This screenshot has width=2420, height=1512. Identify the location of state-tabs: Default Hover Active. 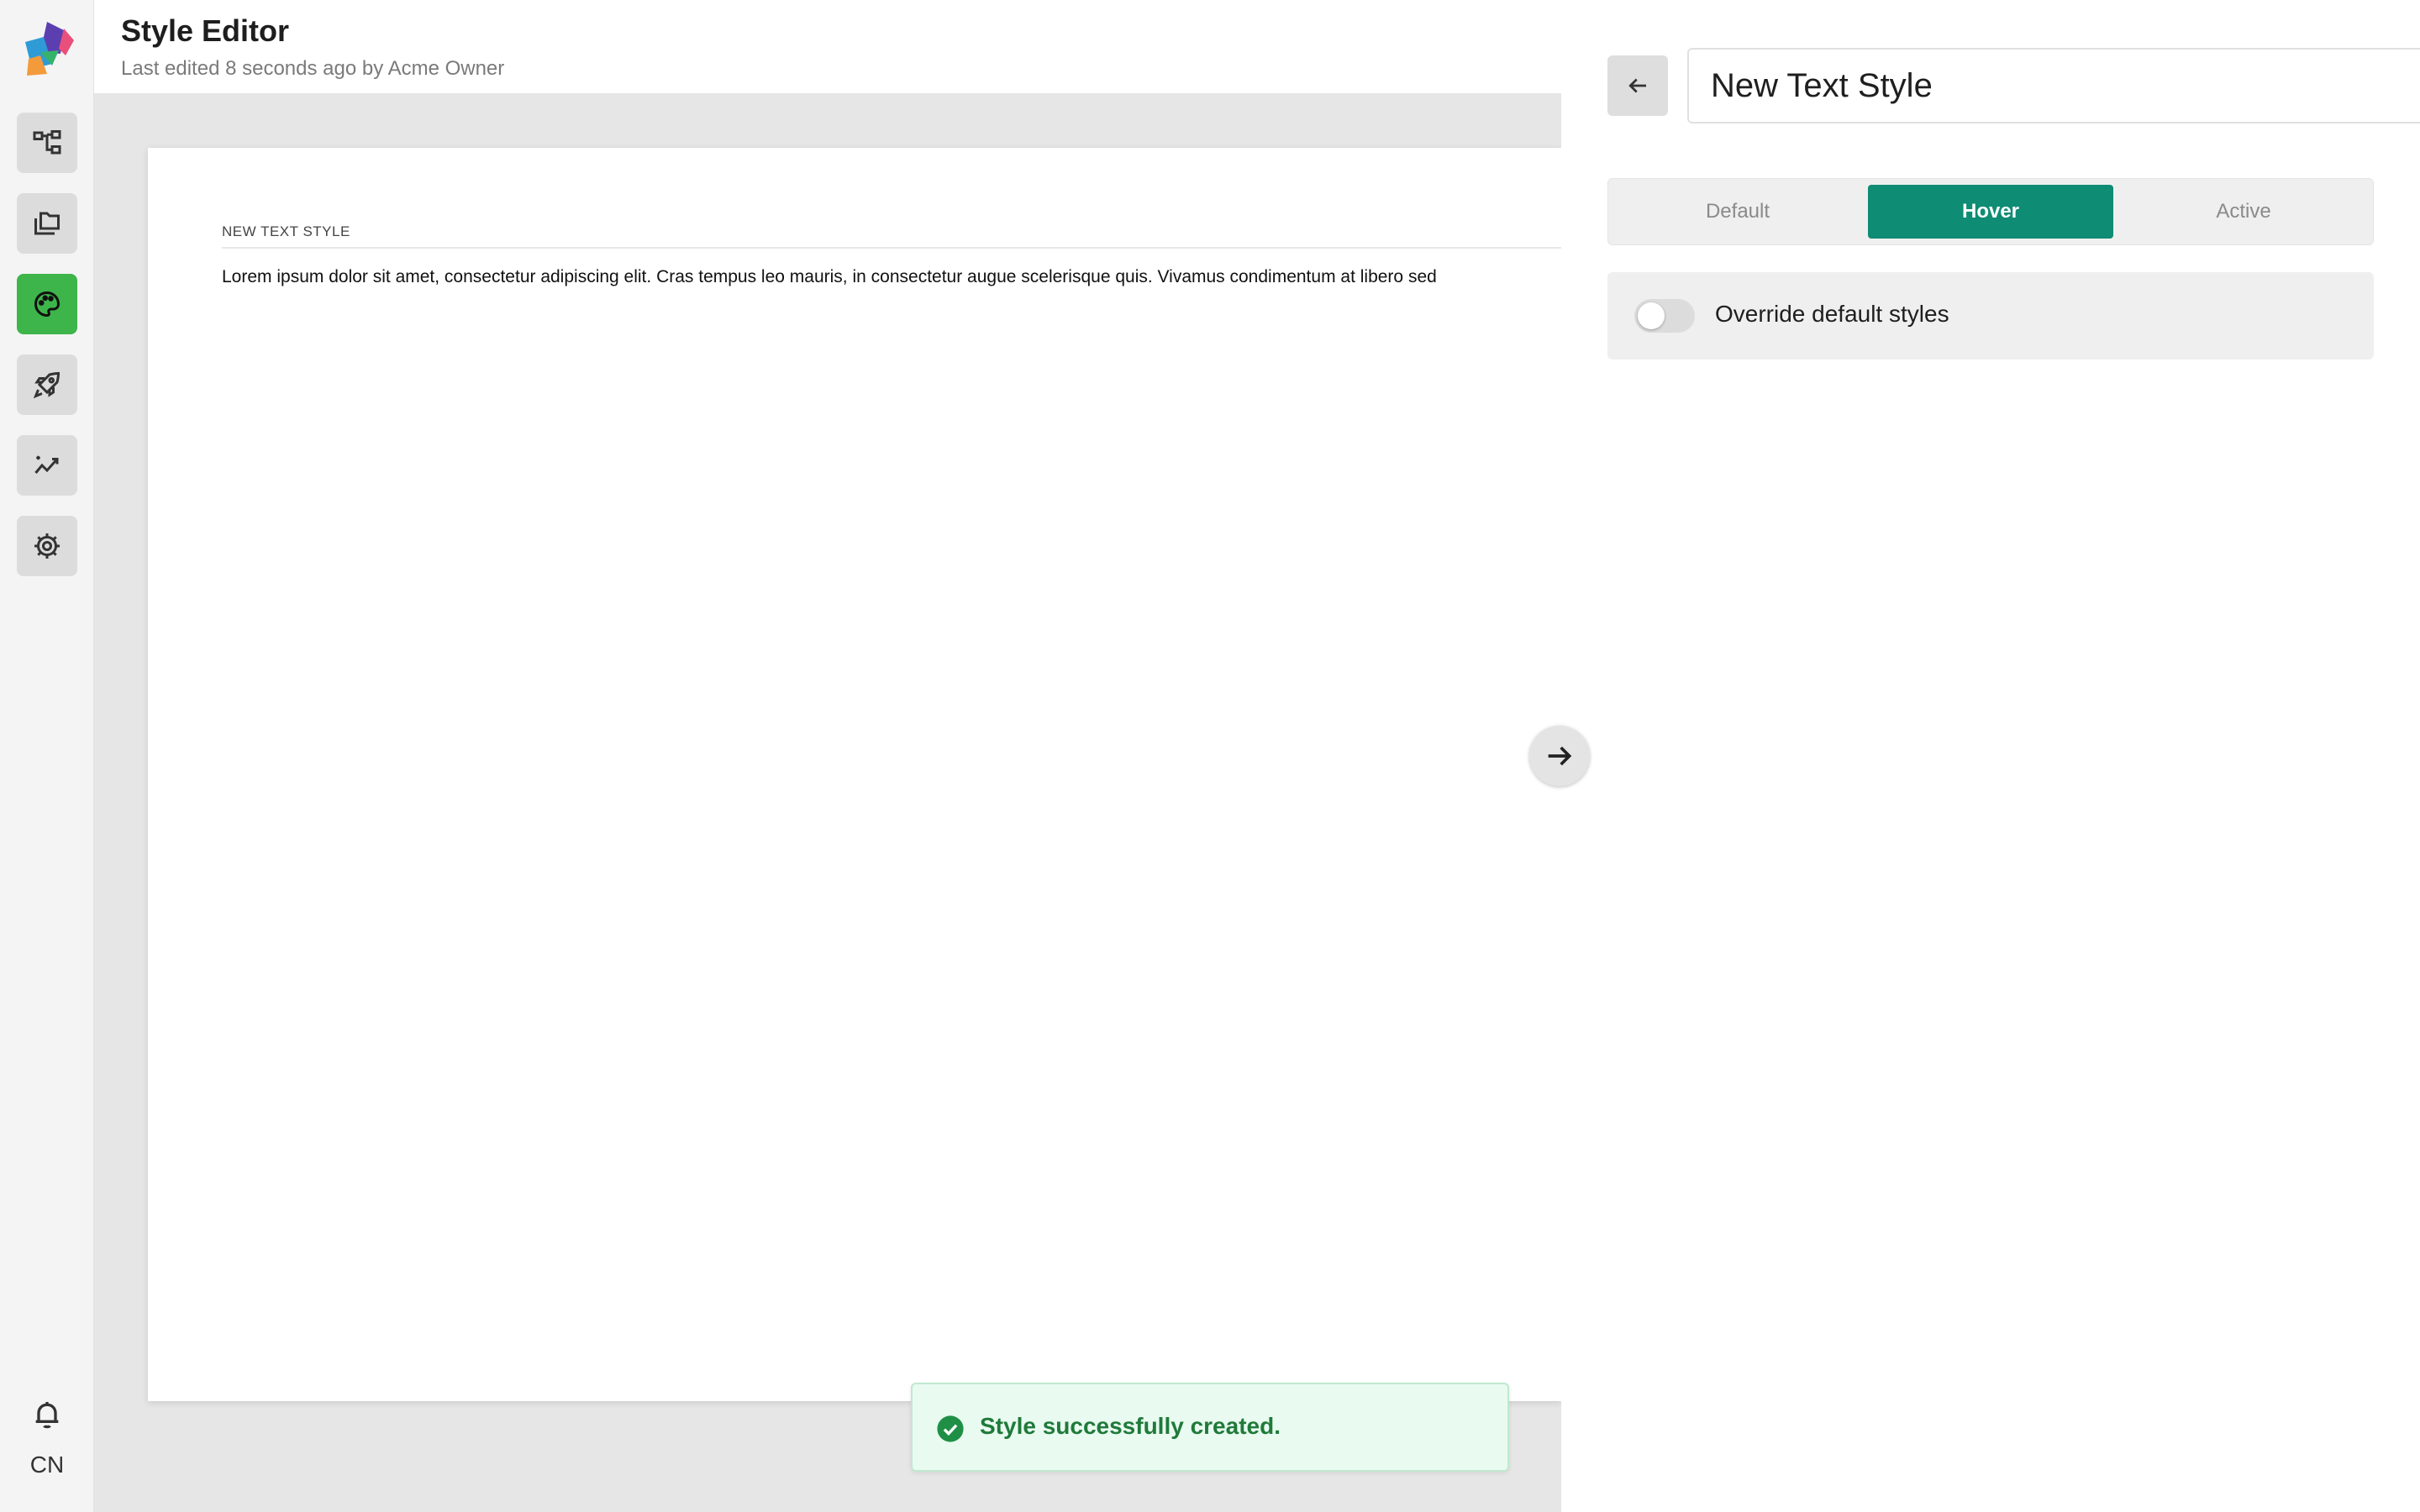
(1990, 211).